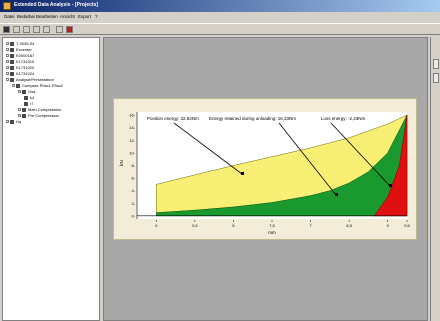 Image resolution: width=440 pixels, height=321 pixels. I want to click on analysis-icon, so click(12, 79).